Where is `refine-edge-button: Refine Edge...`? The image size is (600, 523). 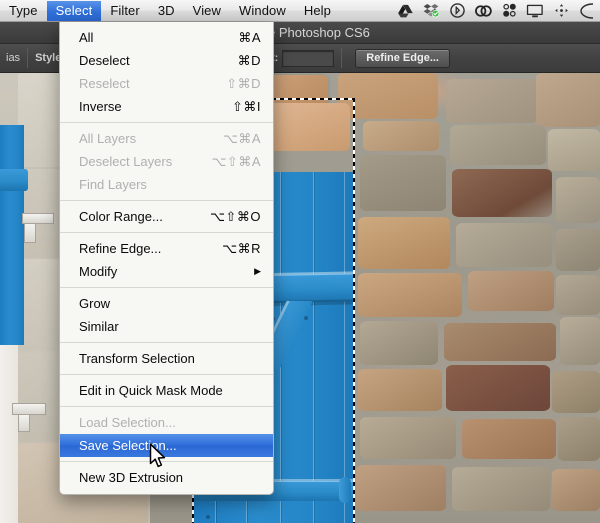 refine-edge-button: Refine Edge... is located at coordinates (402, 58).